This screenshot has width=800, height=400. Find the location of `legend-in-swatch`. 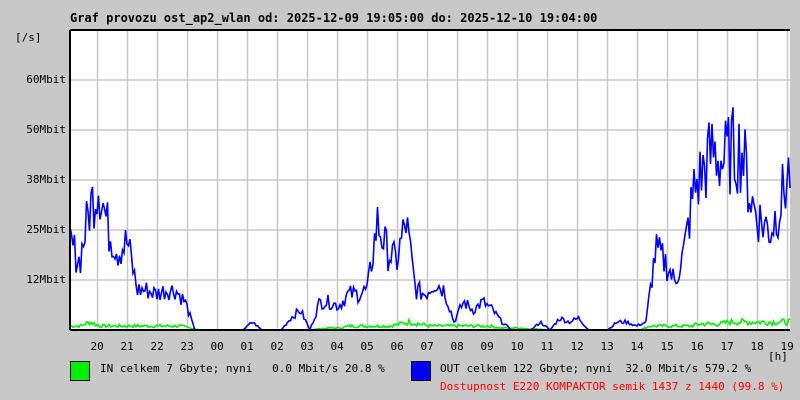

legend-in-swatch is located at coordinates (80, 371).